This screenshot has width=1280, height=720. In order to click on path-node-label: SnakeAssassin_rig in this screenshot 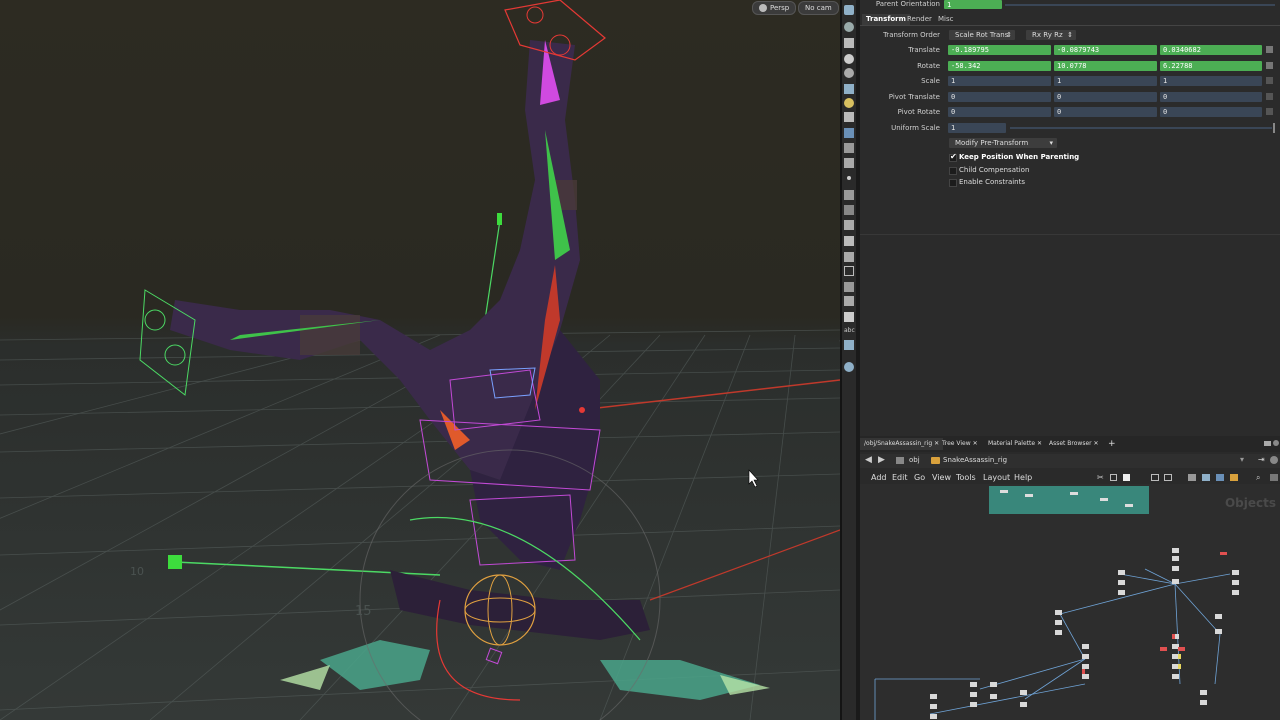, I will do `click(975, 460)`.